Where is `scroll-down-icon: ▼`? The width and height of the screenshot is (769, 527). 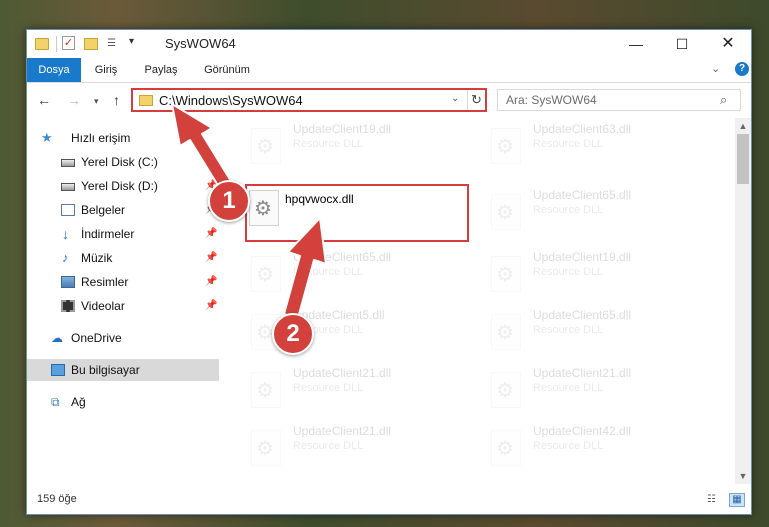 scroll-down-icon: ▼ is located at coordinates (743, 476).